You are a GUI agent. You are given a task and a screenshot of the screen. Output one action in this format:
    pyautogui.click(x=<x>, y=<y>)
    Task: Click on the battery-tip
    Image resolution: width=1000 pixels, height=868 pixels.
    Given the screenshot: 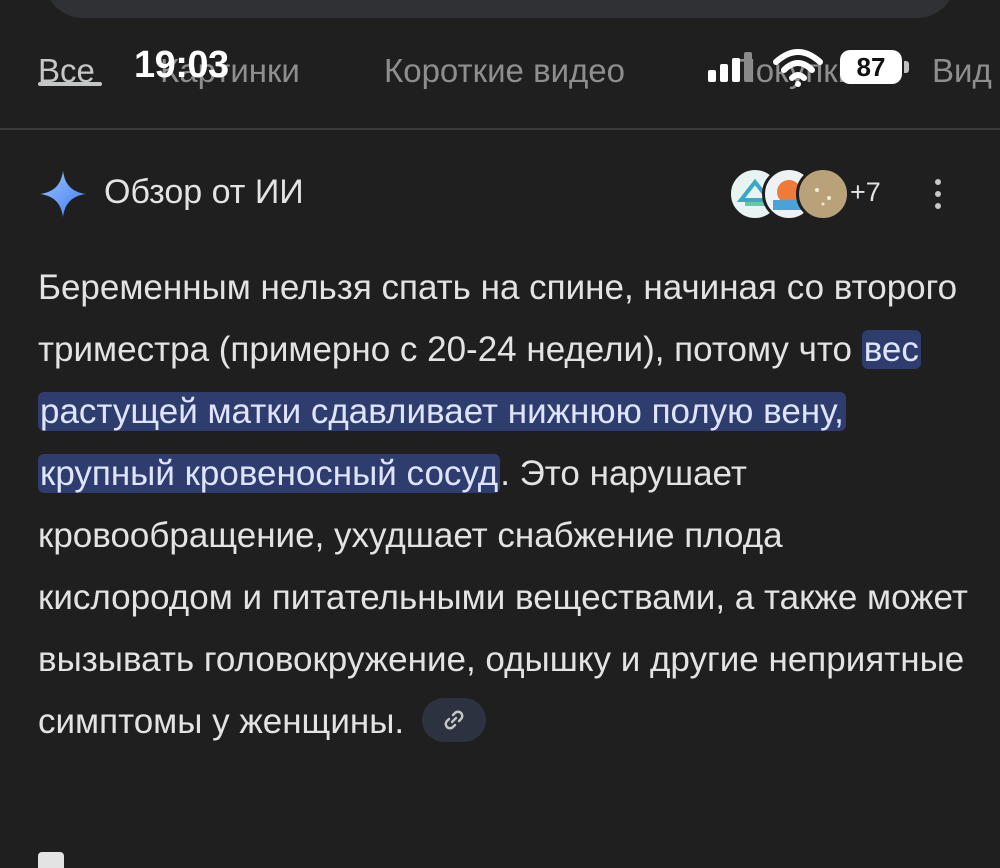 What is the action you would take?
    pyautogui.click(x=906, y=67)
    